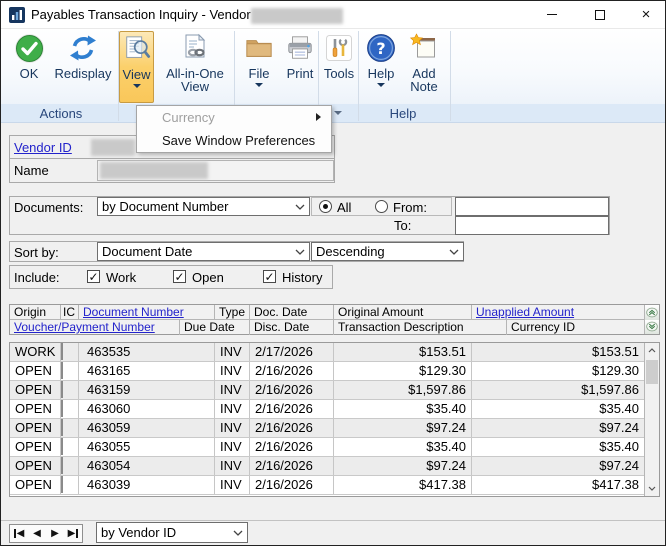 This screenshot has width=666, height=546. Describe the element at coordinates (450, 76) in the screenshot. I see `ribbon-separator` at that location.